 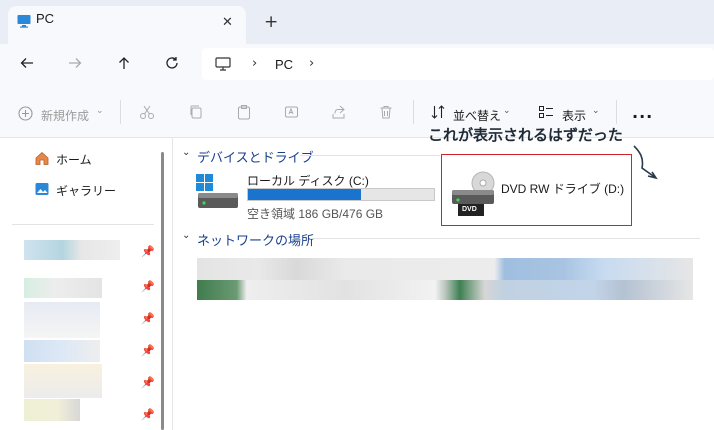 I want to click on local-disk-usage-fill, so click(x=305, y=194).